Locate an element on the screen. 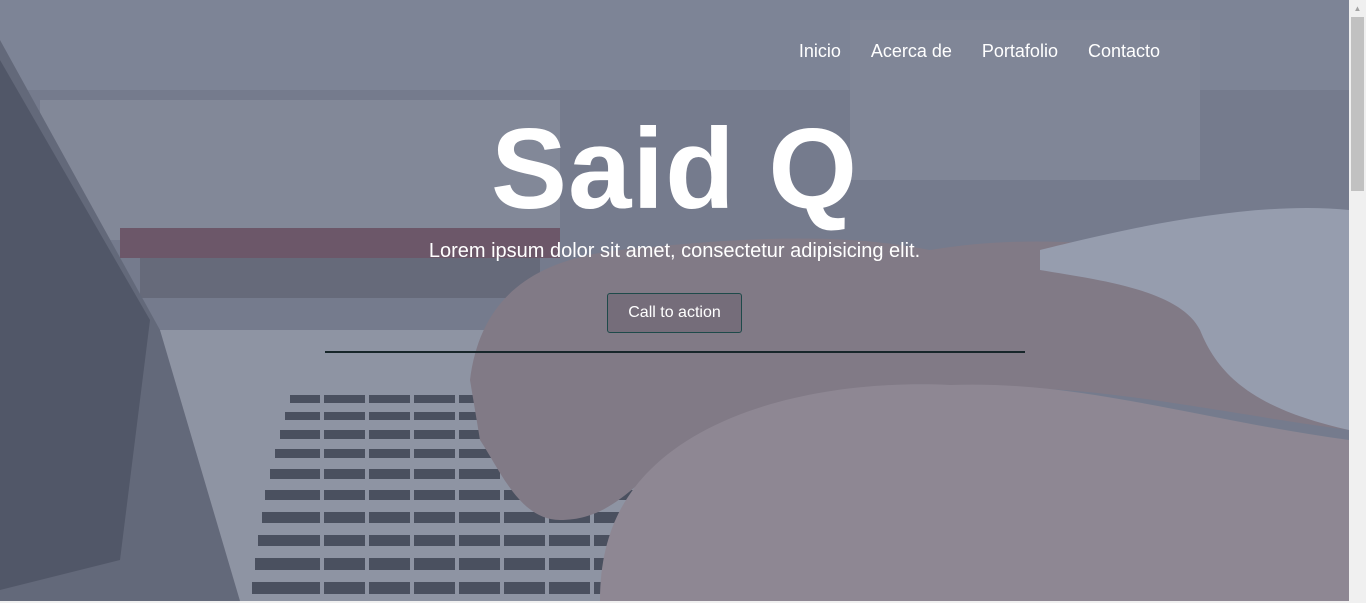  vertical-scrollbar: ▲ is located at coordinates (1357, 301).